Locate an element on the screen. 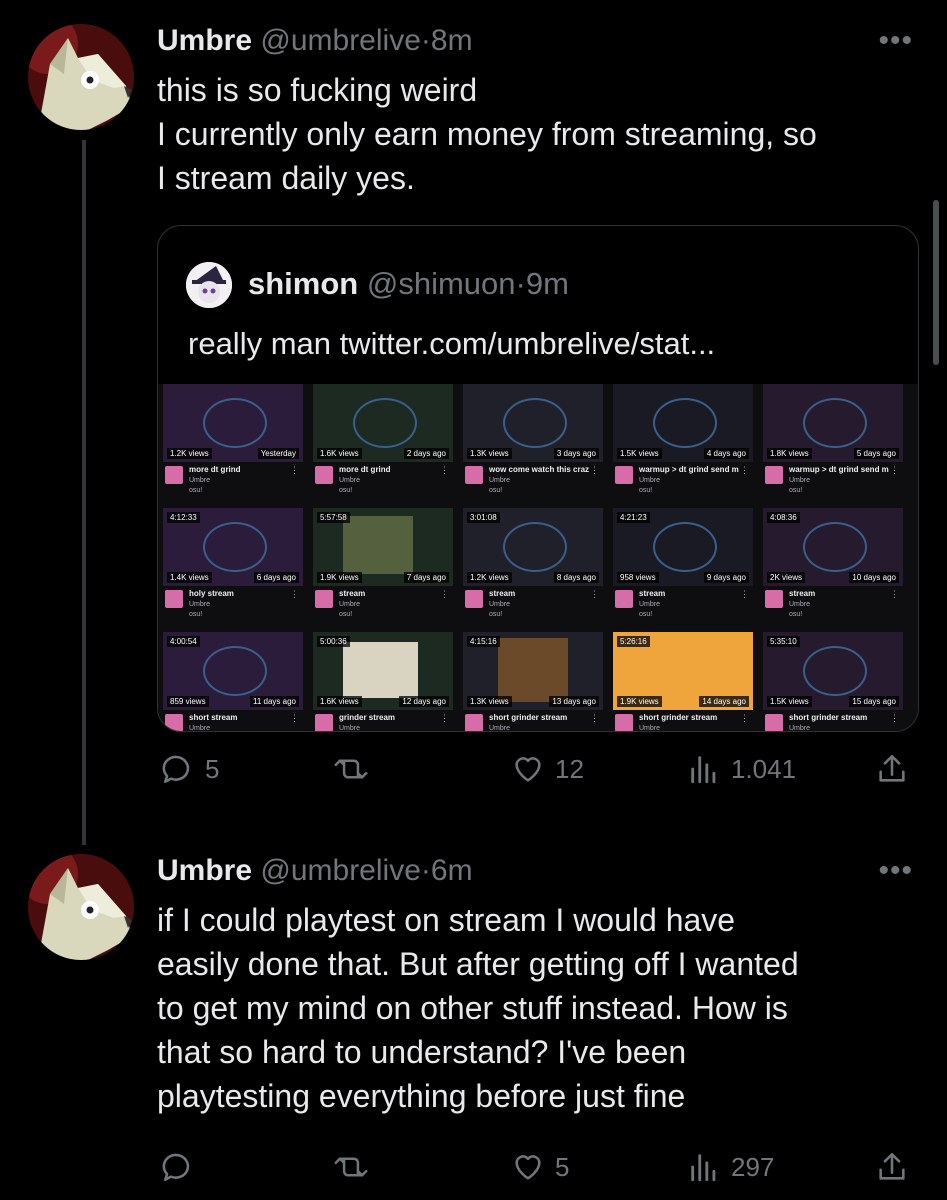  views-button: 297 is located at coordinates (730, 1167).